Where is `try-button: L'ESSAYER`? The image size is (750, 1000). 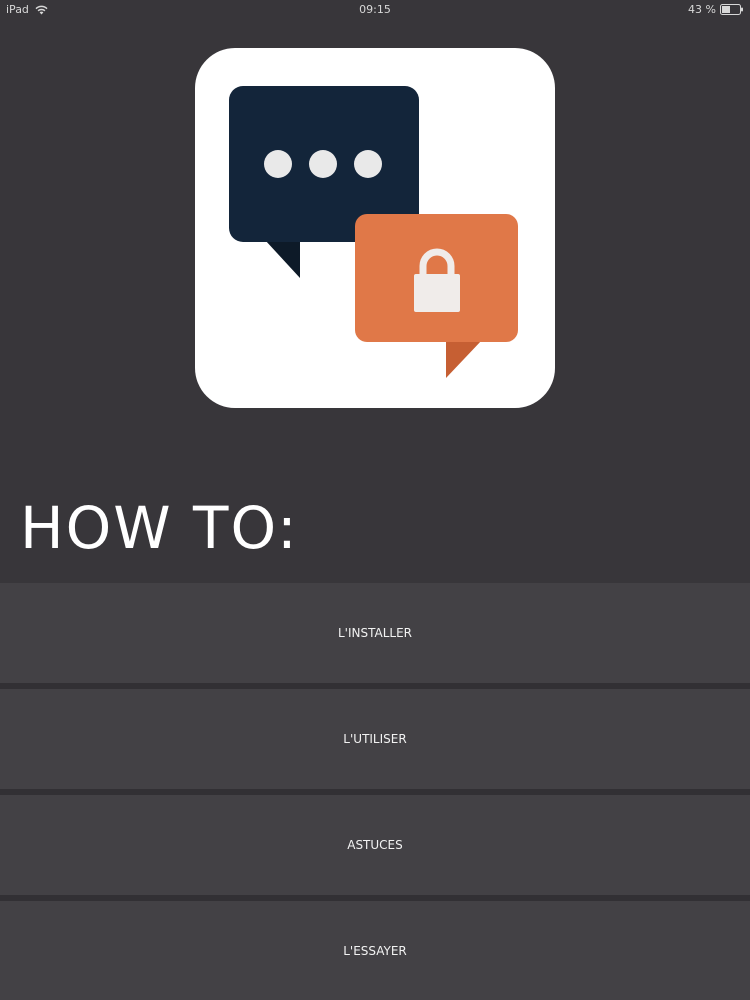 try-button: L'ESSAYER is located at coordinates (375, 950).